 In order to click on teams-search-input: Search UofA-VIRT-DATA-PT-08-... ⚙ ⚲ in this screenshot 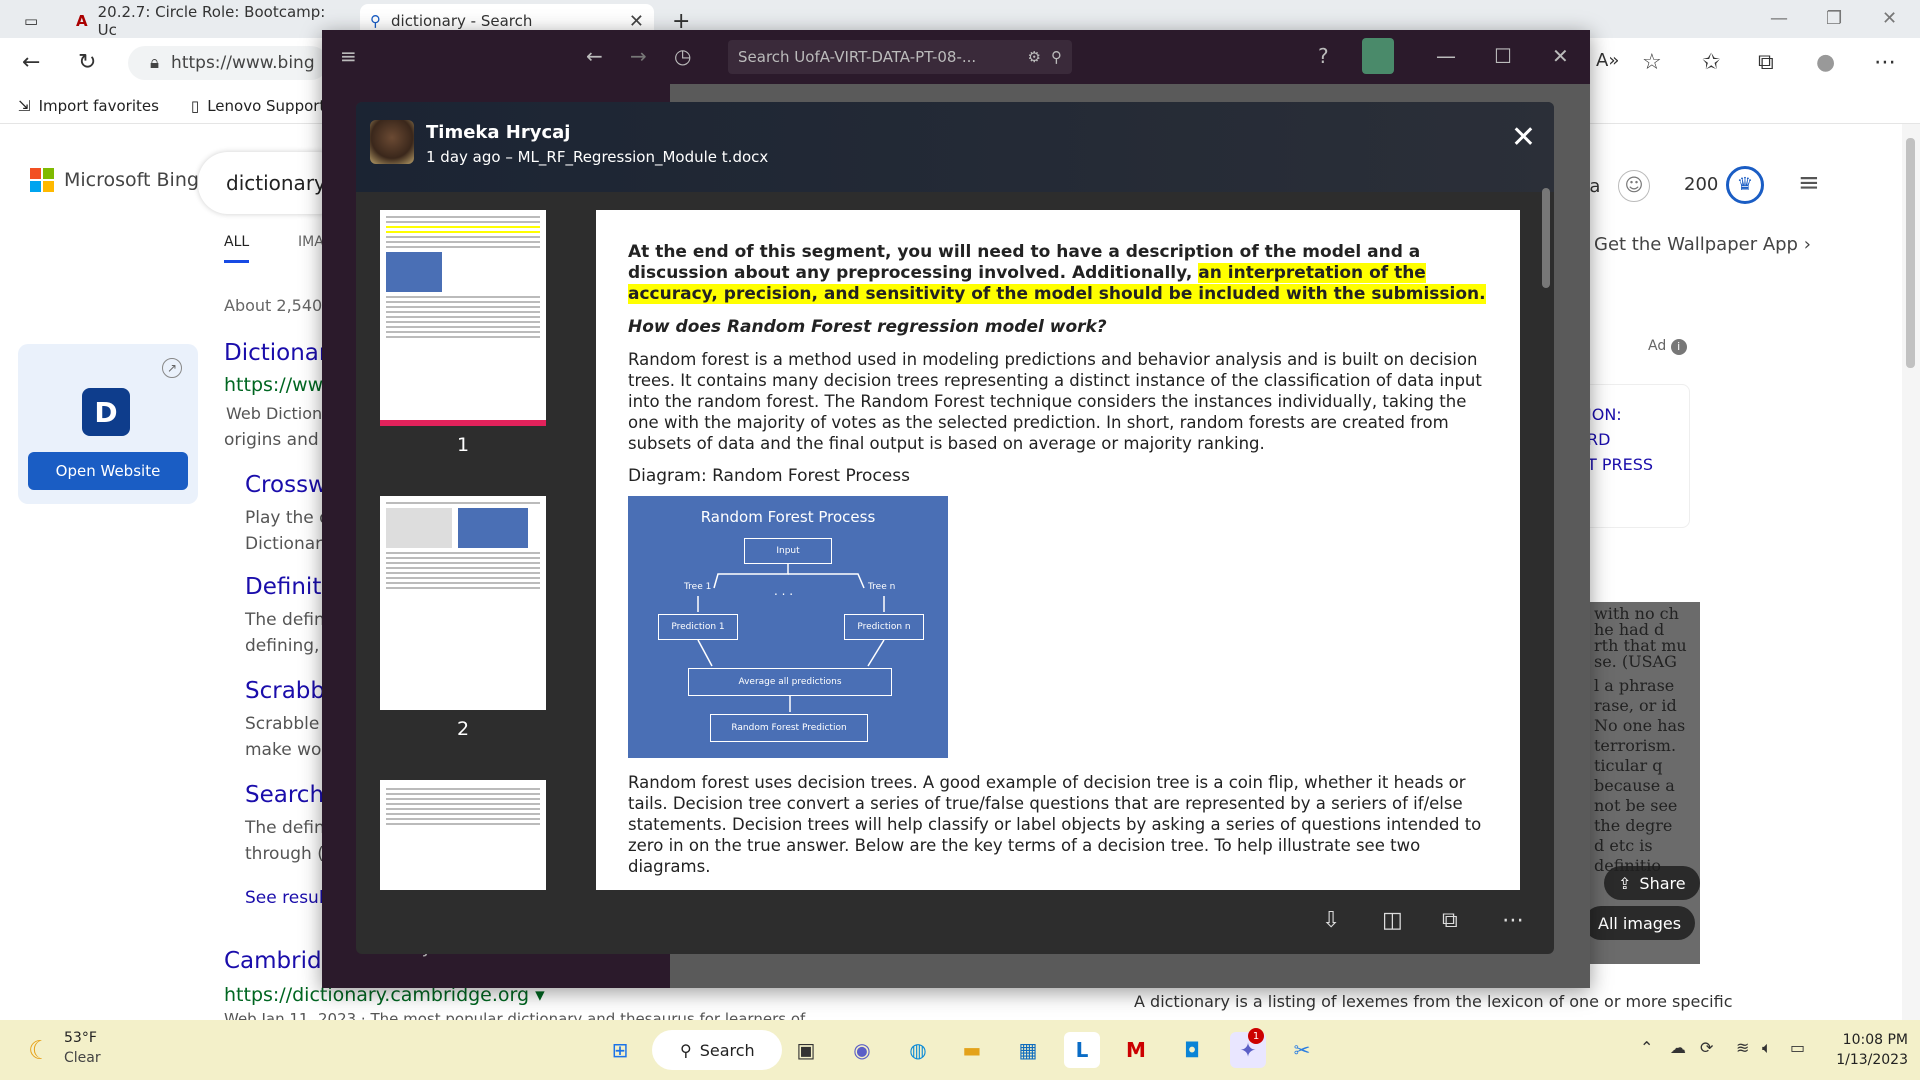, I will do `click(900, 57)`.